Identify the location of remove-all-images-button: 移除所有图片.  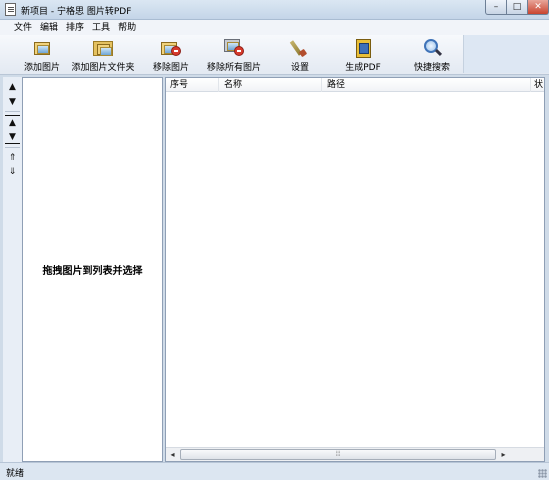
(234, 55).